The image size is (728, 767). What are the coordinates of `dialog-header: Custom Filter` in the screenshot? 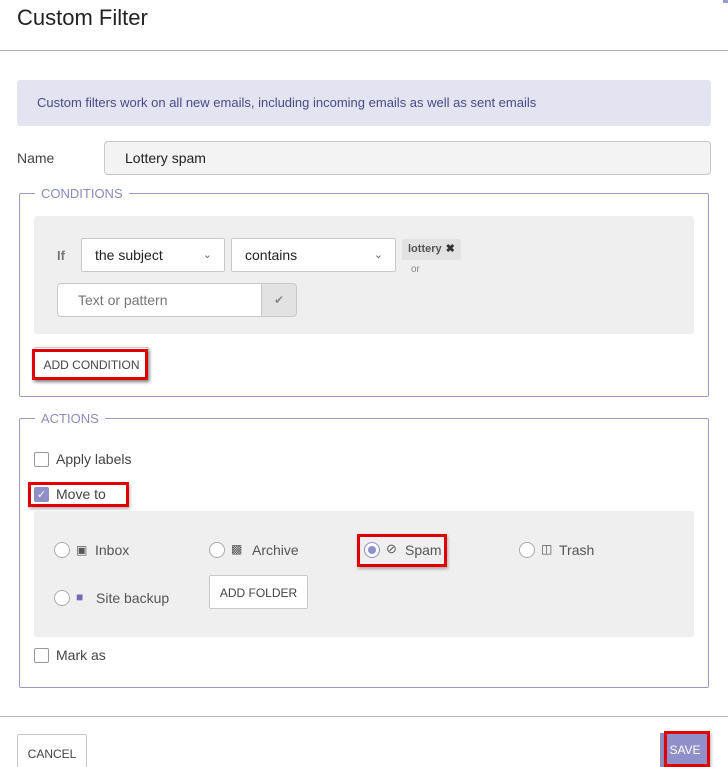 It's located at (364, 25).